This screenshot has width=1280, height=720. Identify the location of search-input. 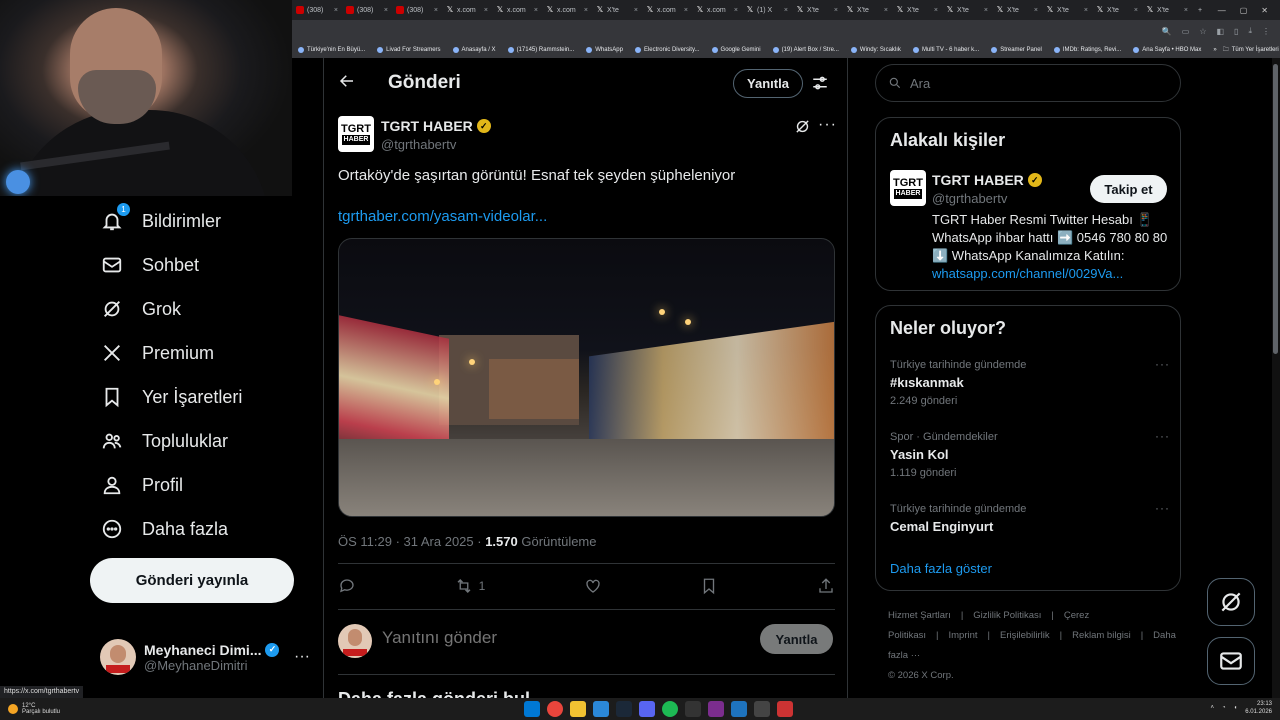
(1030, 83).